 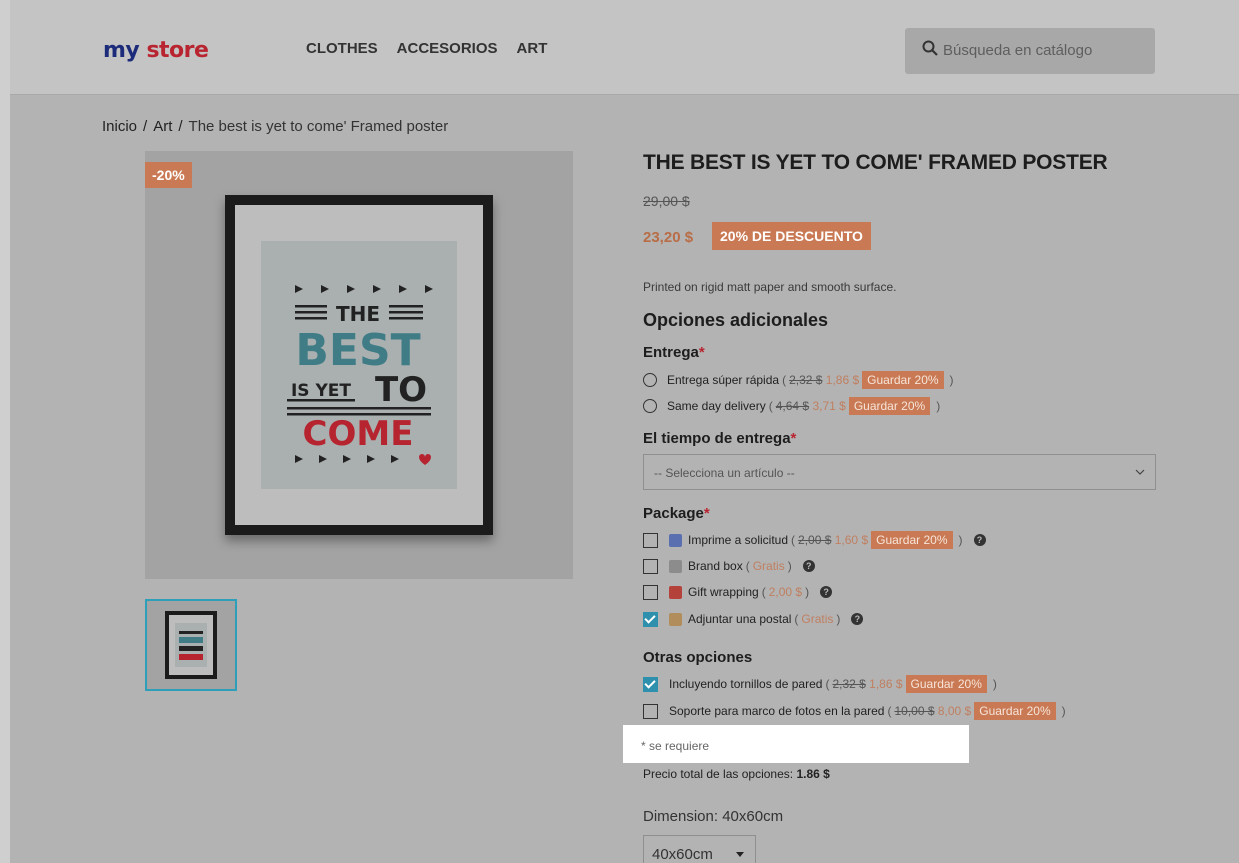 I want to click on option-price: 2,00 $, so click(x=785, y=592).